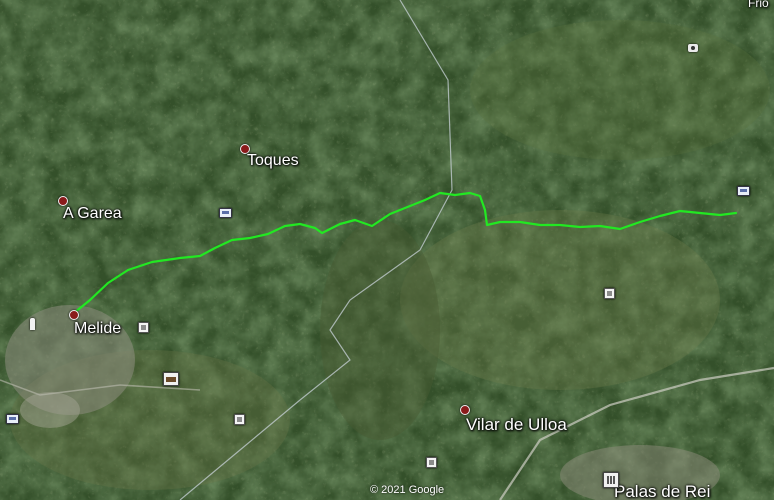 The width and height of the screenshot is (774, 500). I want to click on church-icon, so click(32, 324).